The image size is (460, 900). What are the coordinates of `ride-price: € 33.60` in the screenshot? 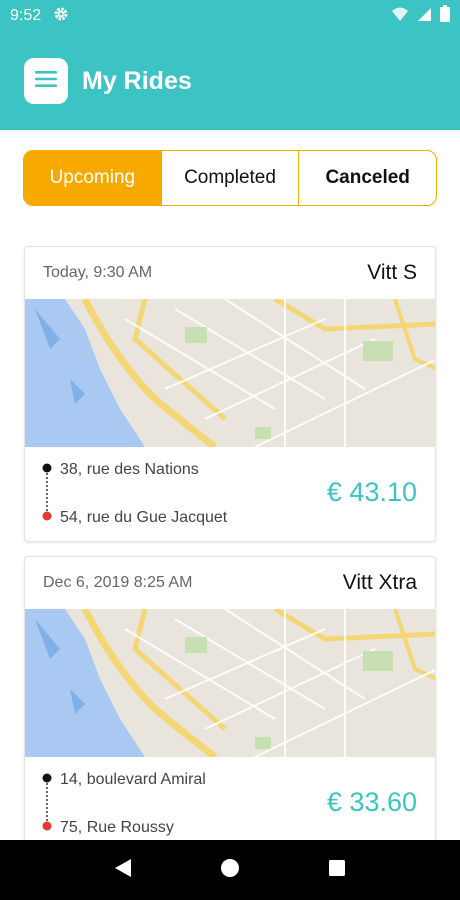 It's located at (371, 802).